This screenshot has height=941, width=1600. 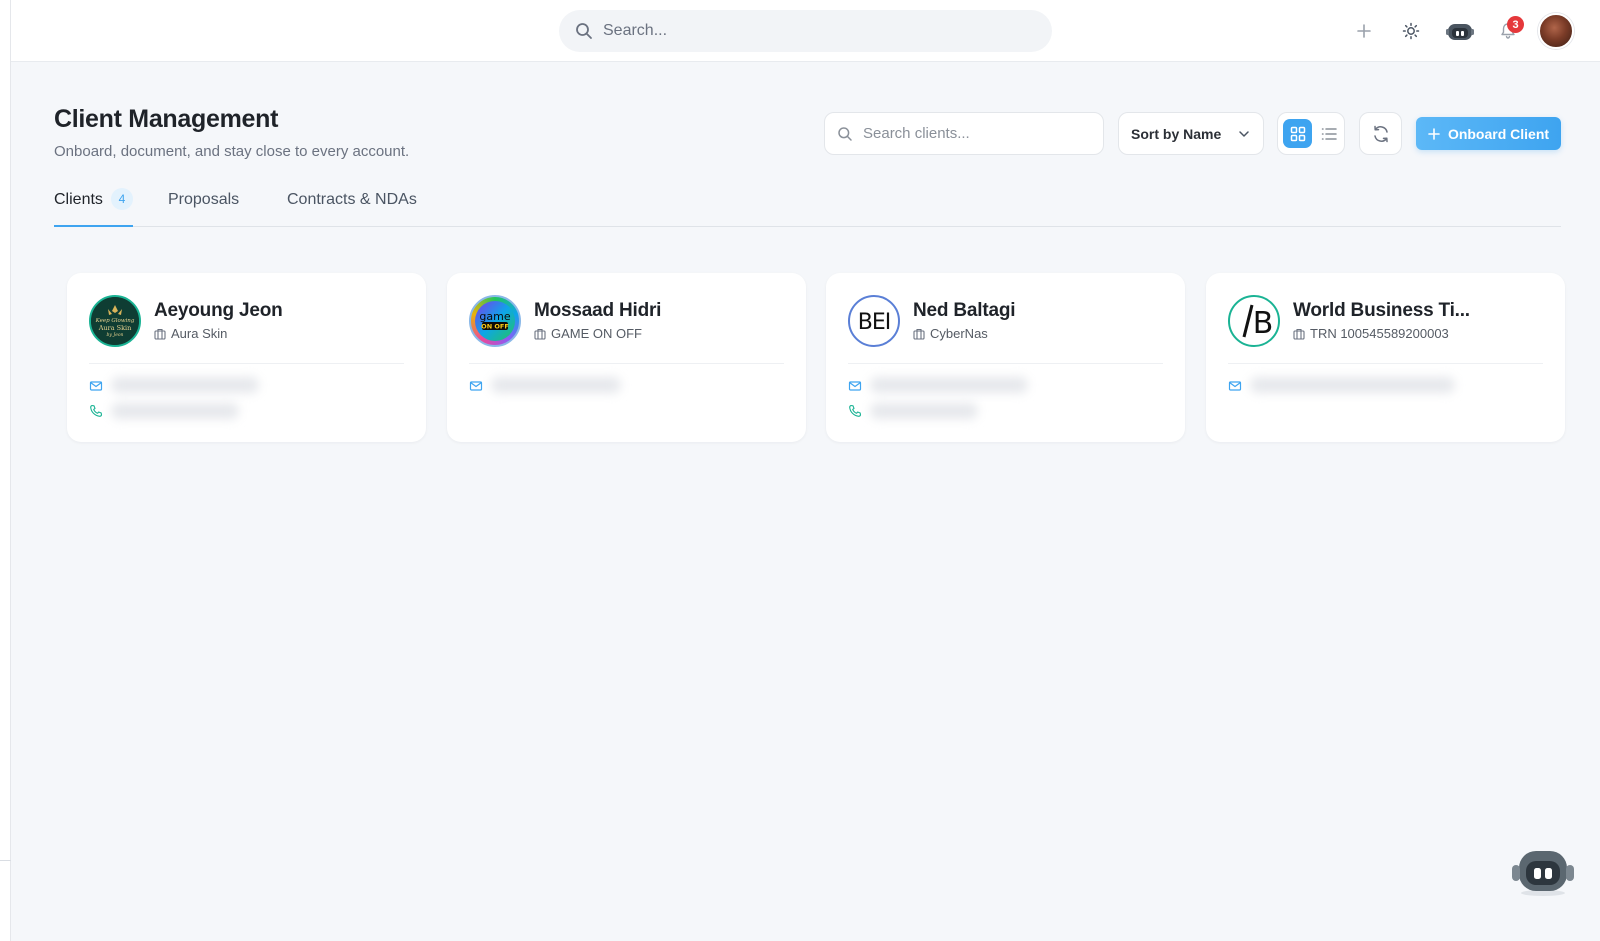 What do you see at coordinates (1515, 24) in the screenshot?
I see `notification-badge: 3` at bounding box center [1515, 24].